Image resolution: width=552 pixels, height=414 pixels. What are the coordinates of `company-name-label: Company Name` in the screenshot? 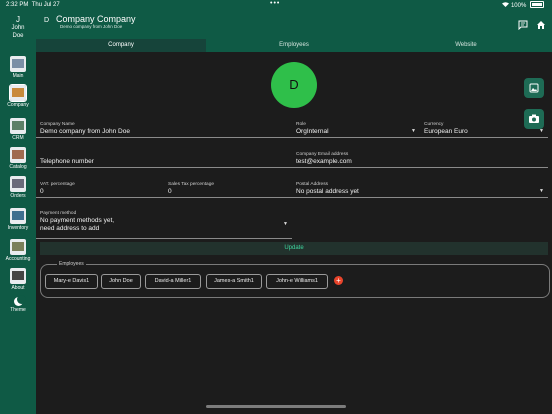 It's located at (57, 124).